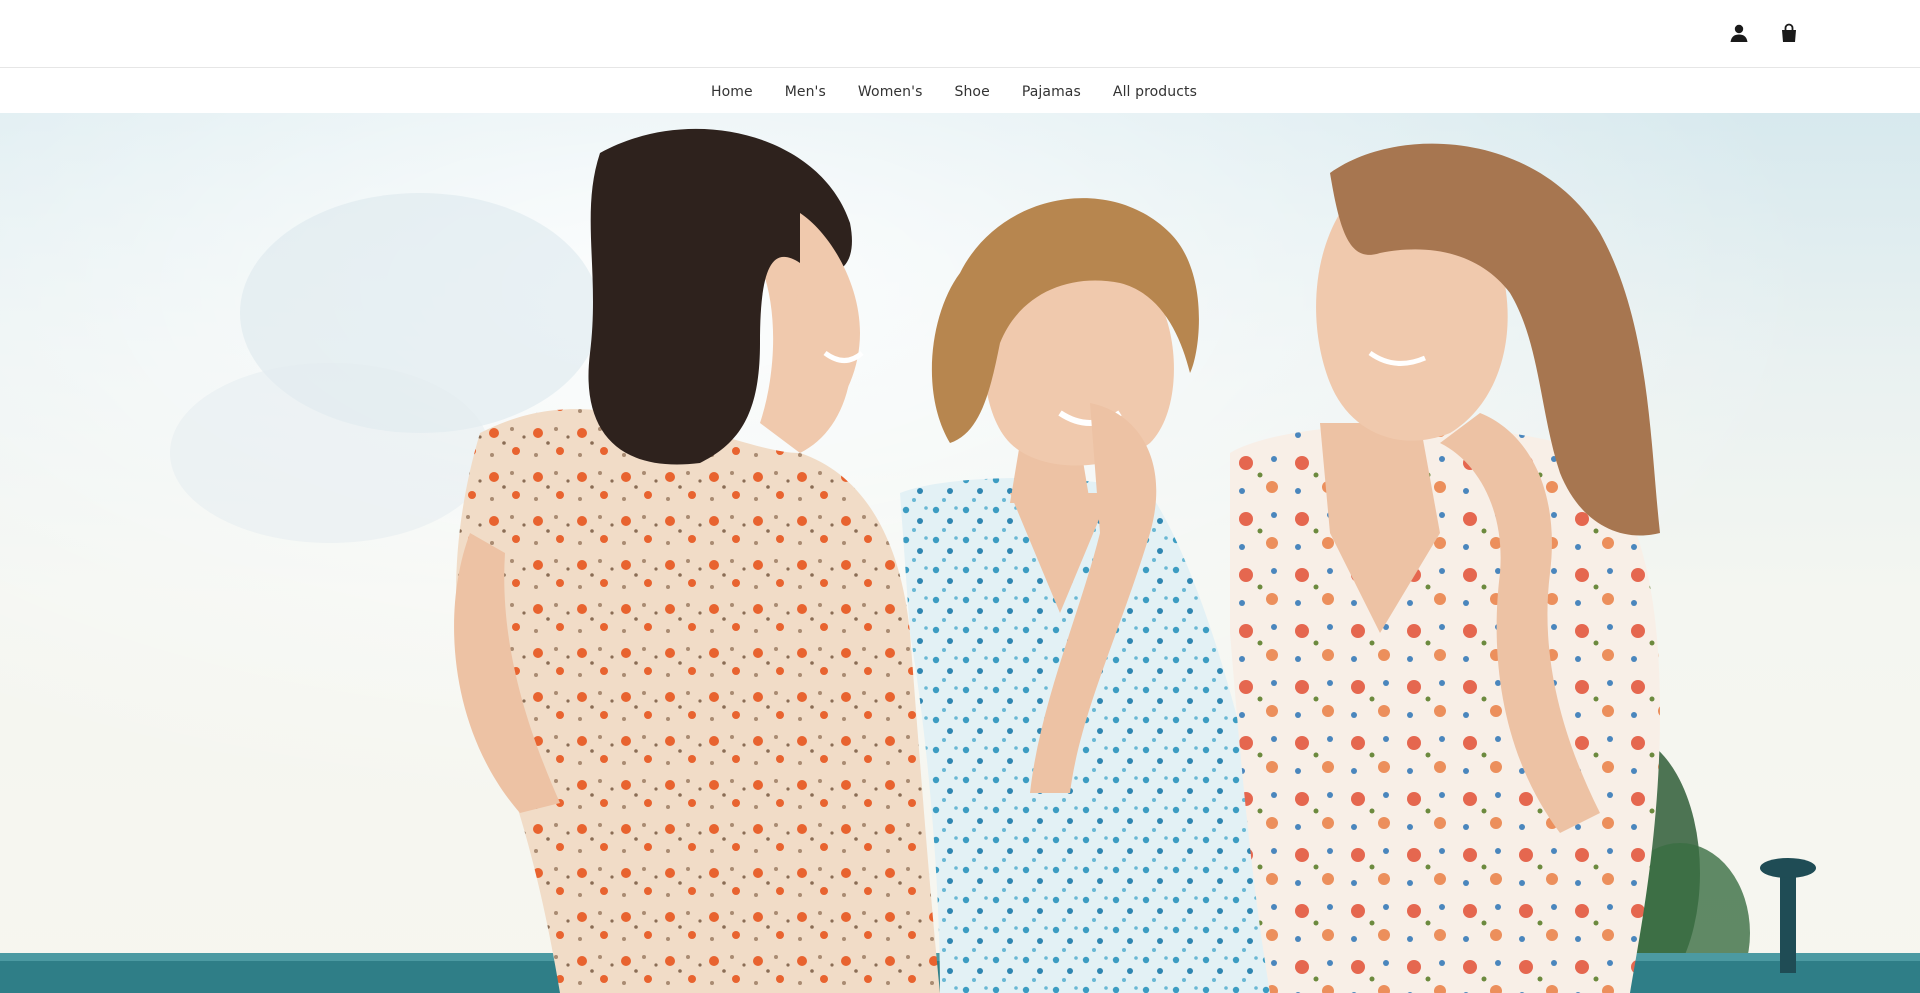 The image size is (1920, 993). I want to click on cart-button, so click(1789, 33).